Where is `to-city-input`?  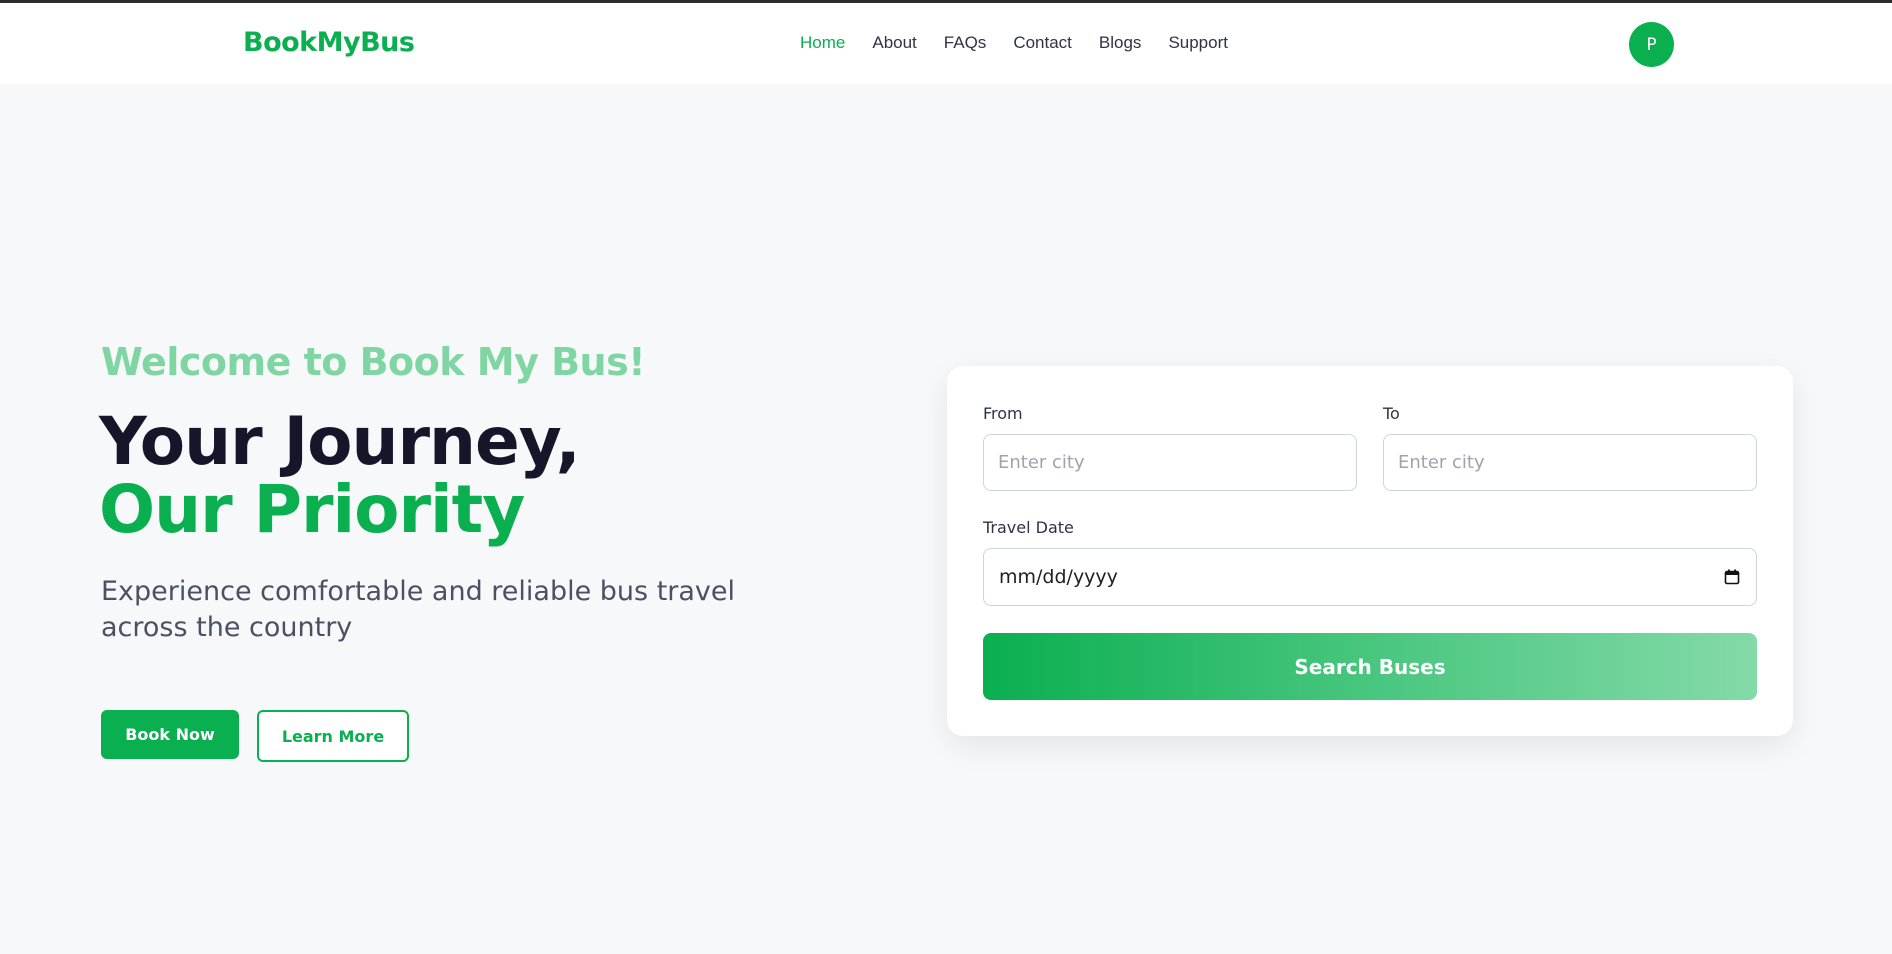 to-city-input is located at coordinates (1570, 462).